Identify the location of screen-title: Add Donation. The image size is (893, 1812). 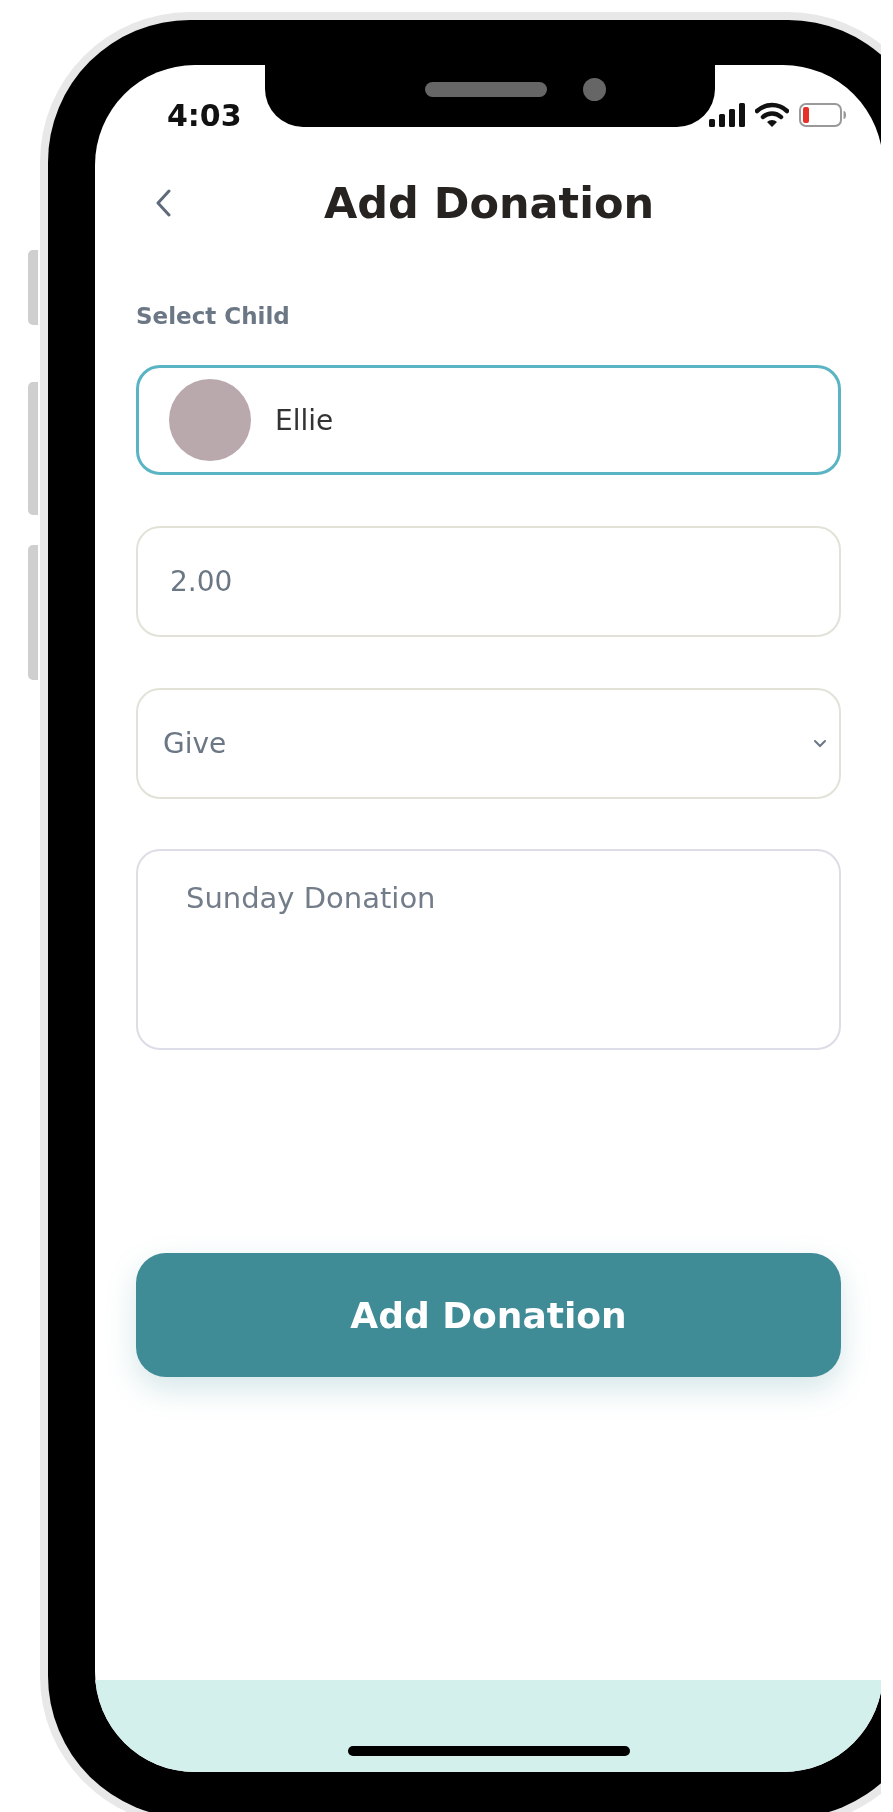
(489, 203).